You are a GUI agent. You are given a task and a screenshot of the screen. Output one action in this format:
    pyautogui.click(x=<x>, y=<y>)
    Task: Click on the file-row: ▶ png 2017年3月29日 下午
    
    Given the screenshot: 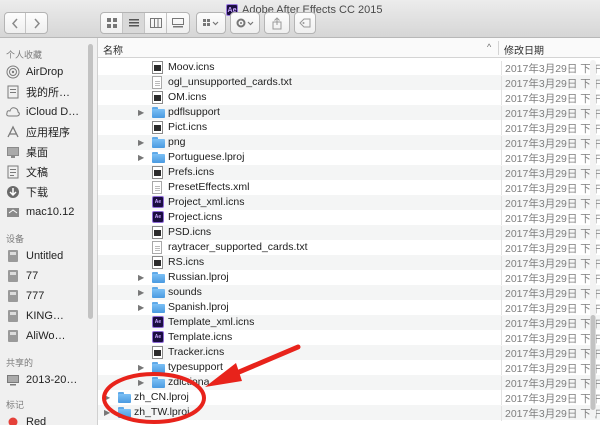 What is the action you would take?
    pyautogui.click(x=349, y=143)
    